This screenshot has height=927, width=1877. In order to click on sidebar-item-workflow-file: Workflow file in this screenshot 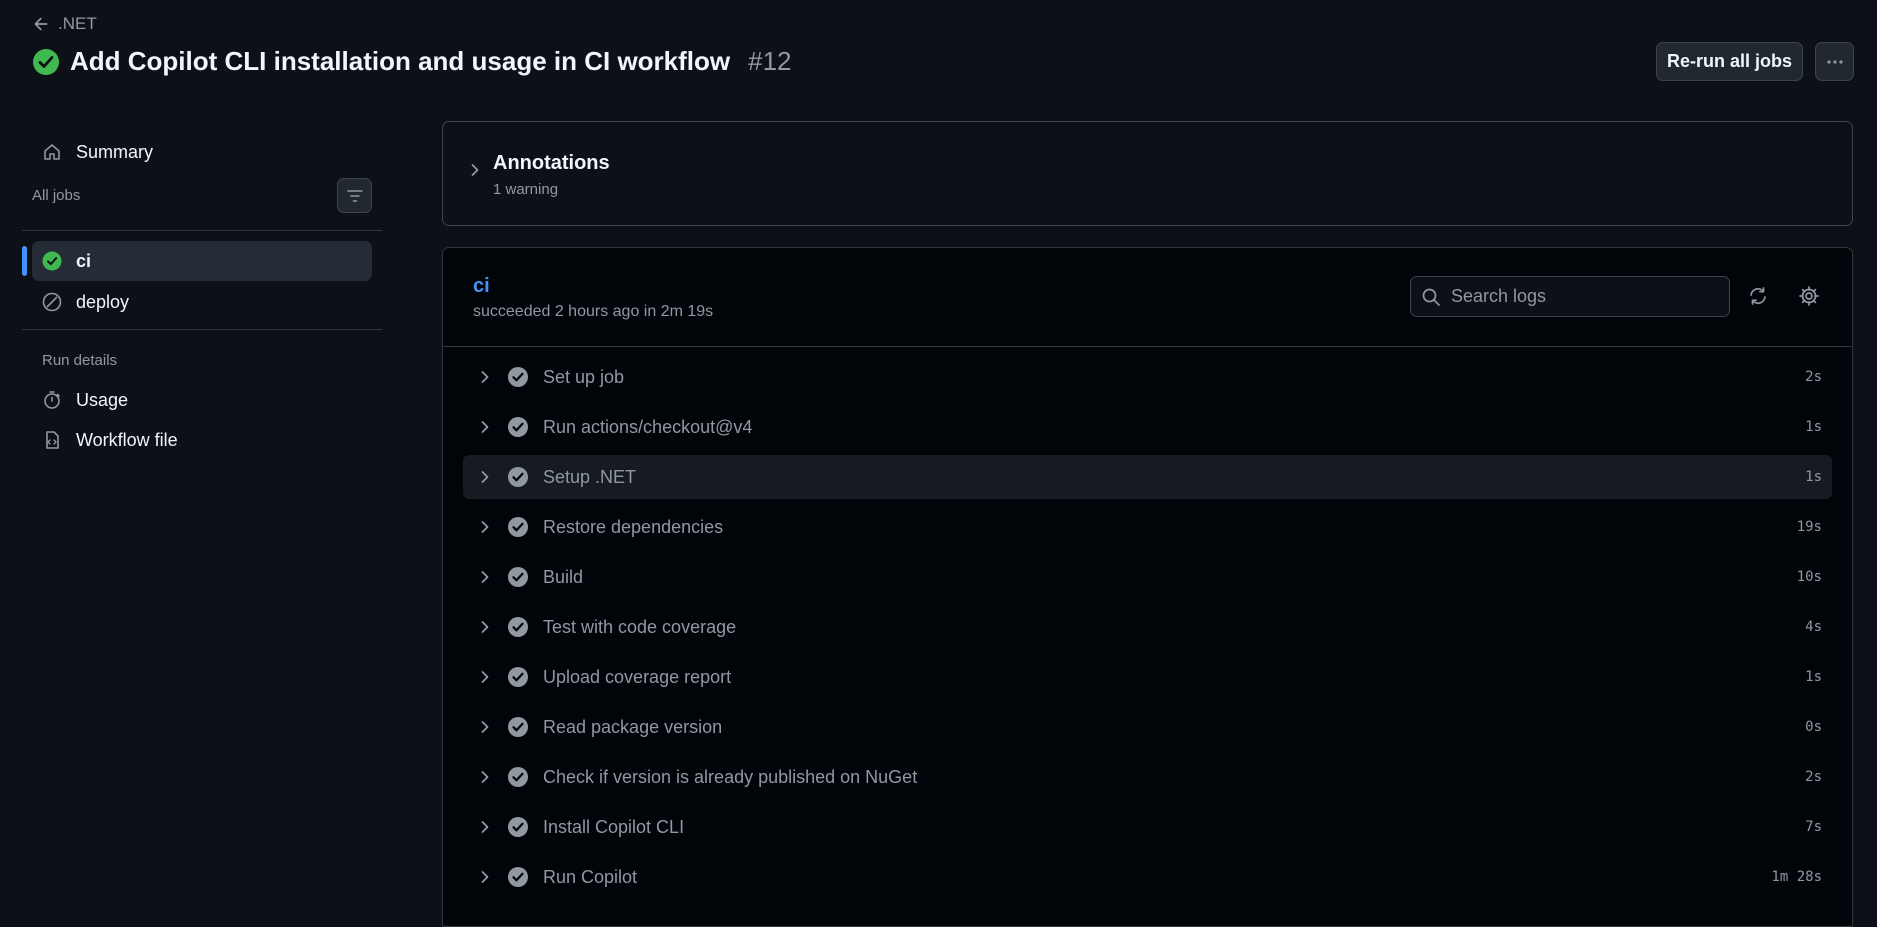, I will do `click(202, 440)`.